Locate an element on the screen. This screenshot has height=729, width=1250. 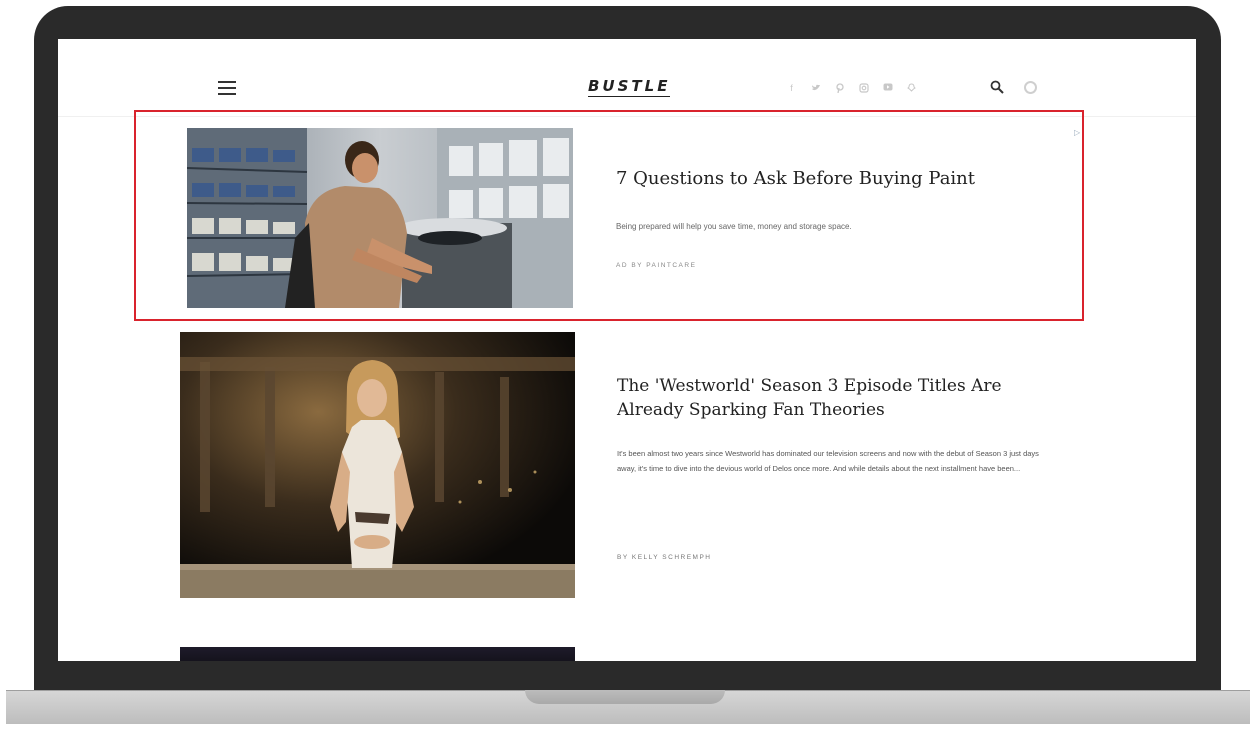
laptop-notch is located at coordinates (625, 697).